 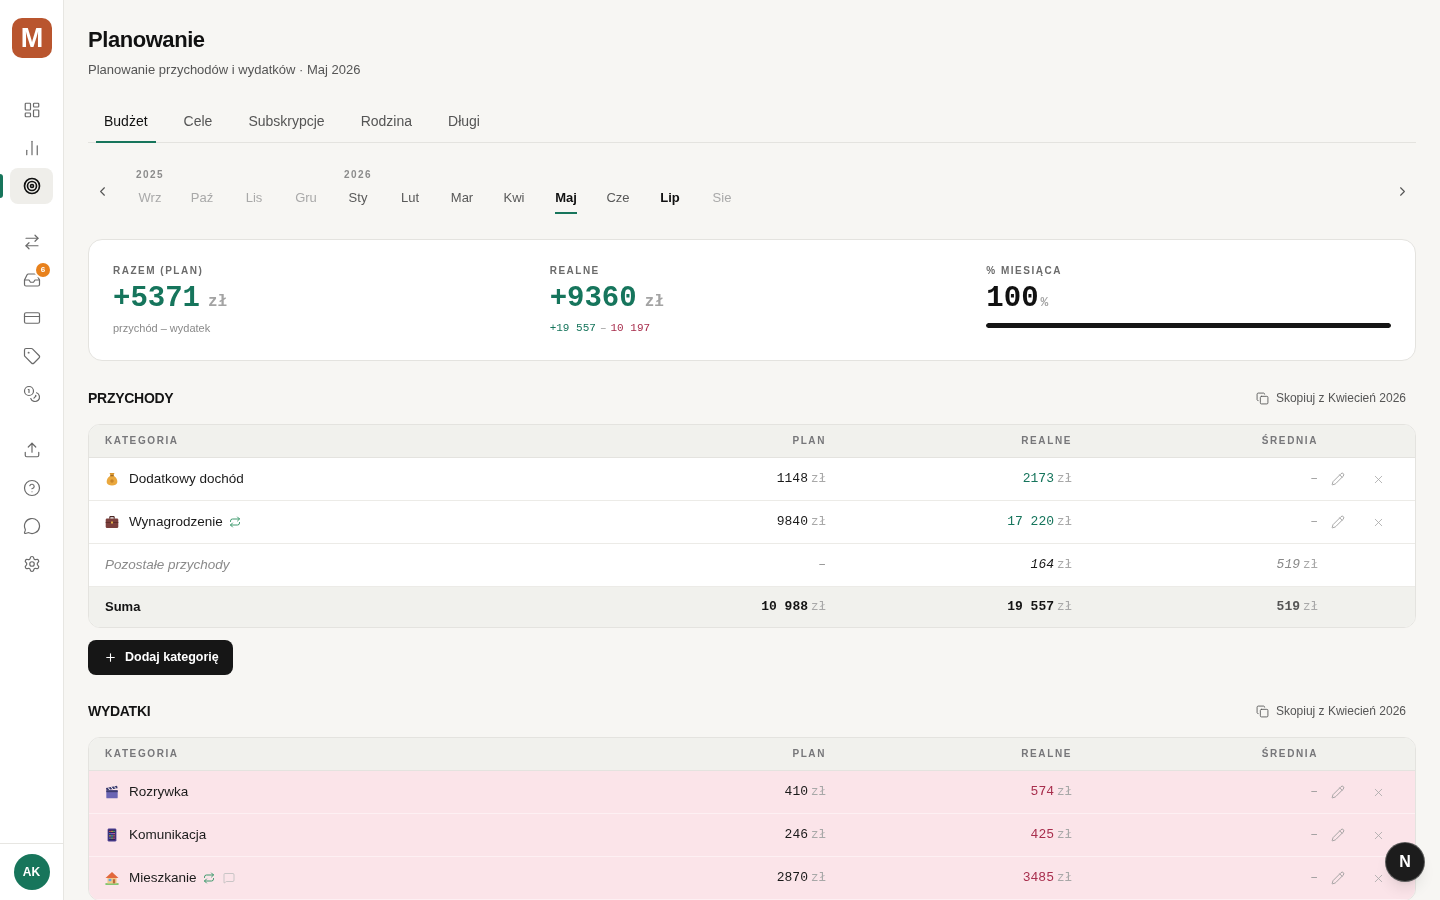 I want to click on month-tab: Lut, so click(x=410, y=201).